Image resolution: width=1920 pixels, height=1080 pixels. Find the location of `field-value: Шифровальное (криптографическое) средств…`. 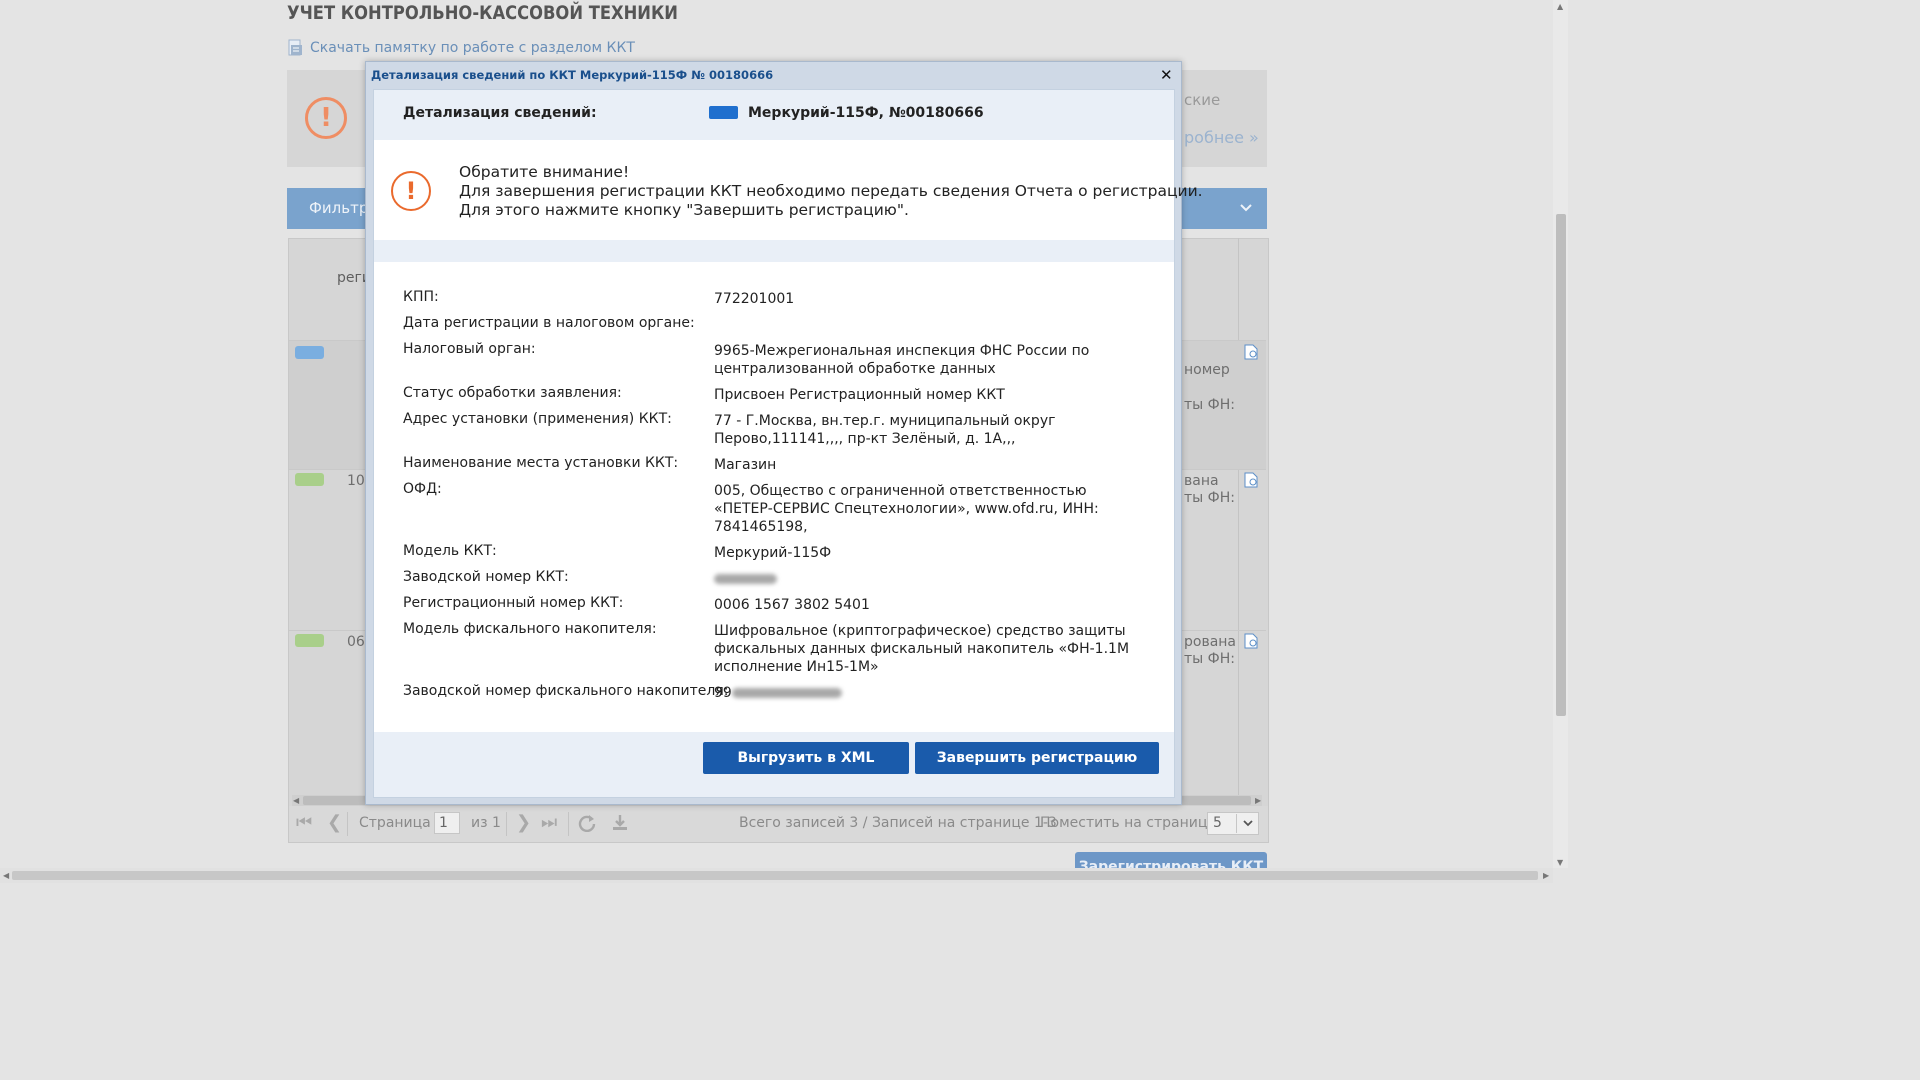

field-value: Шифровальное (криптографическое) средств… is located at coordinates (920, 631).